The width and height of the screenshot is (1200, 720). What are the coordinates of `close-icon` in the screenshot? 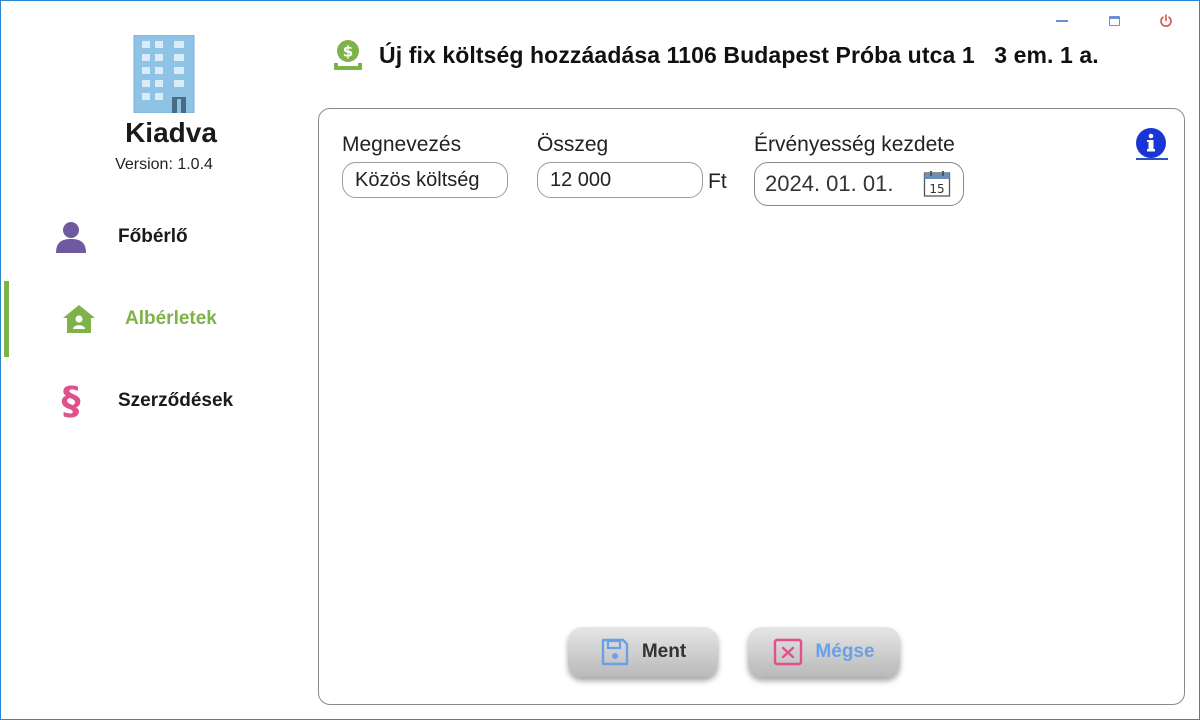 It's located at (788, 652).